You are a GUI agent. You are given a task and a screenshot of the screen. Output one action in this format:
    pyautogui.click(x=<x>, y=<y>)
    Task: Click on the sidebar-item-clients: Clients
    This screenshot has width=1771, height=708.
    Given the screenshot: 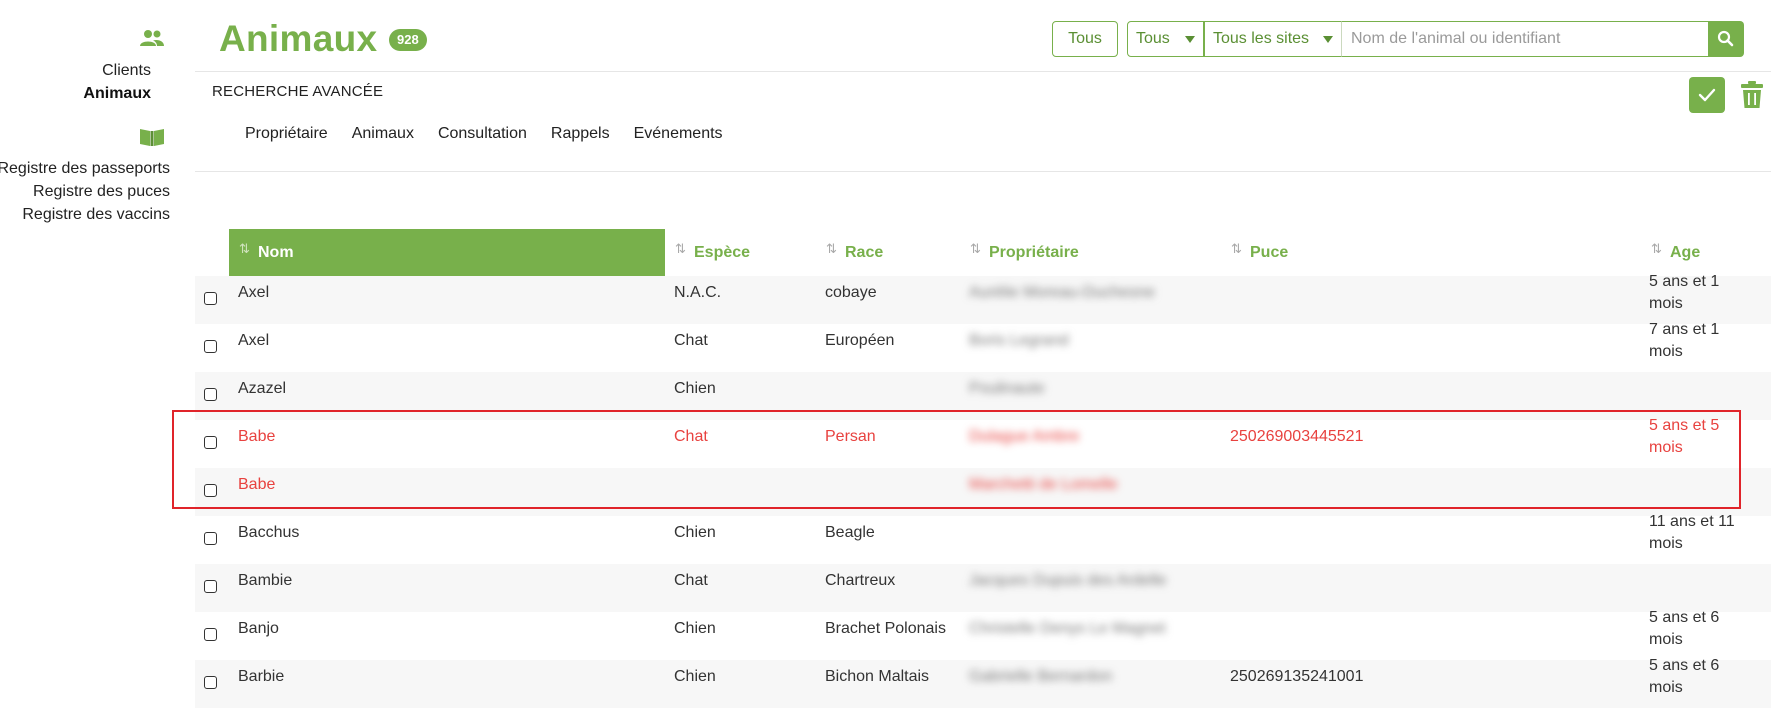 What is the action you would take?
    pyautogui.click(x=75, y=71)
    